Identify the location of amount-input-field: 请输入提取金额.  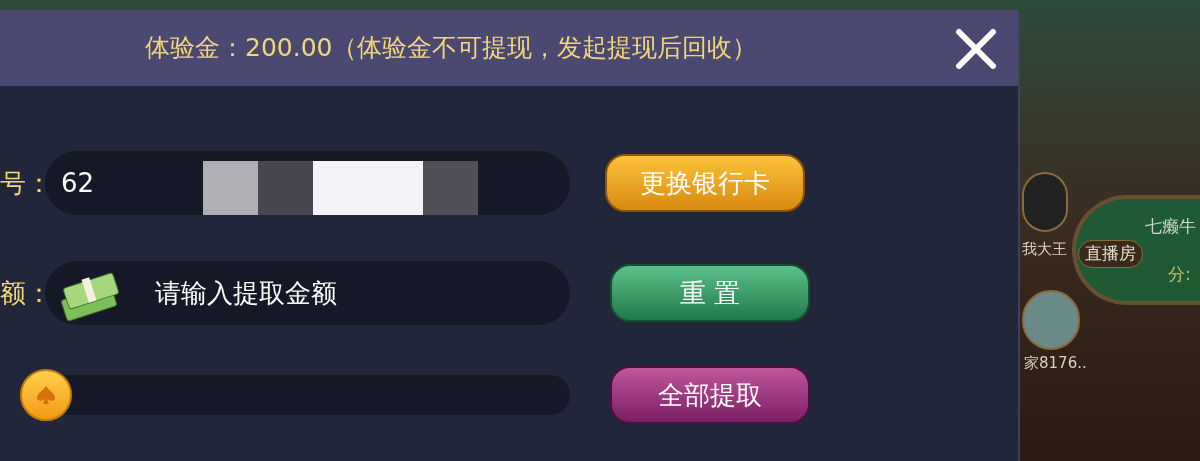
(307, 293).